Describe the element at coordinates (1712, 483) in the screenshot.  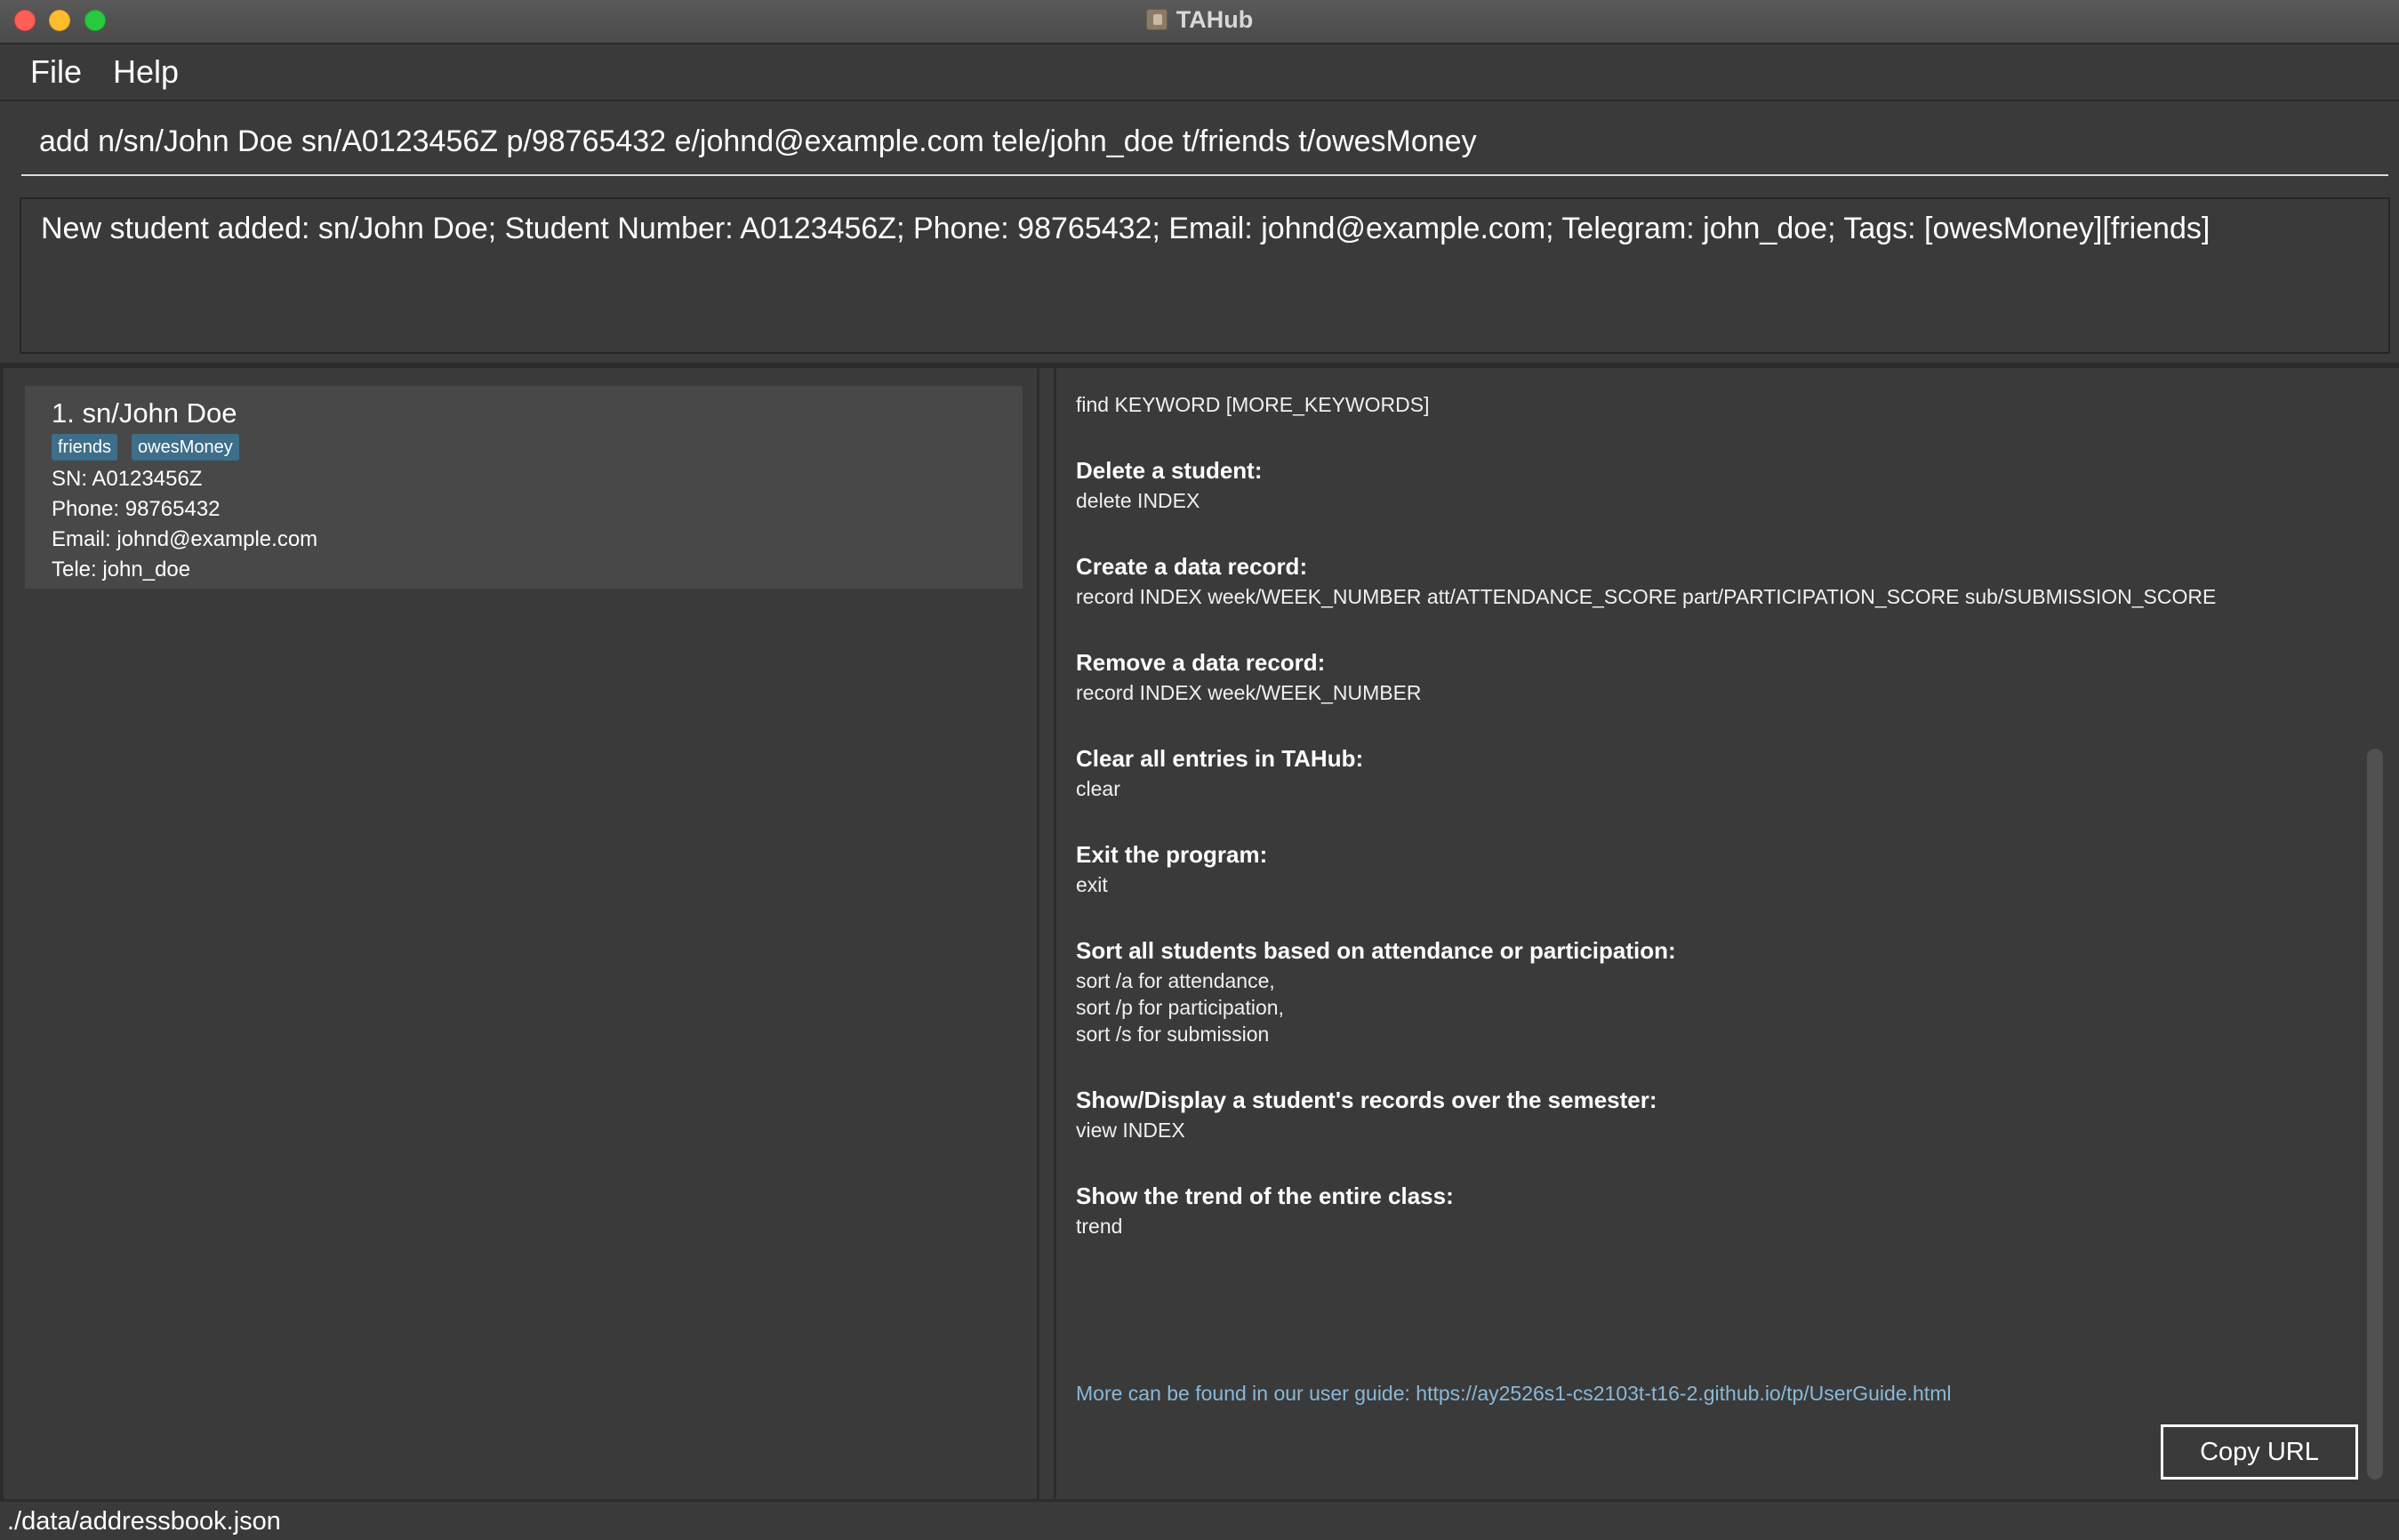
I see `help-section: Delete a student: delete INDEX` at that location.